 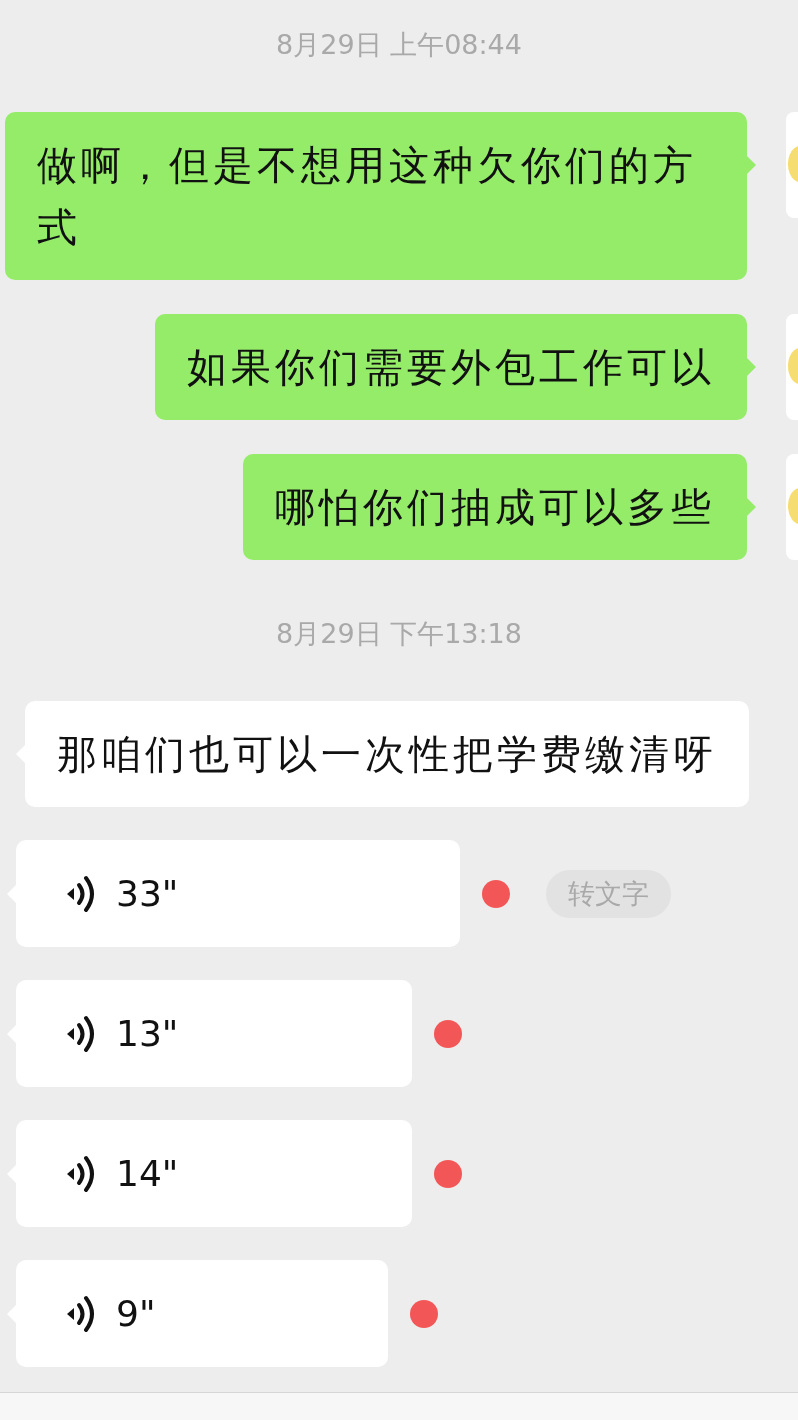 I want to click on voice-message: 9", so click(x=202, y=1313).